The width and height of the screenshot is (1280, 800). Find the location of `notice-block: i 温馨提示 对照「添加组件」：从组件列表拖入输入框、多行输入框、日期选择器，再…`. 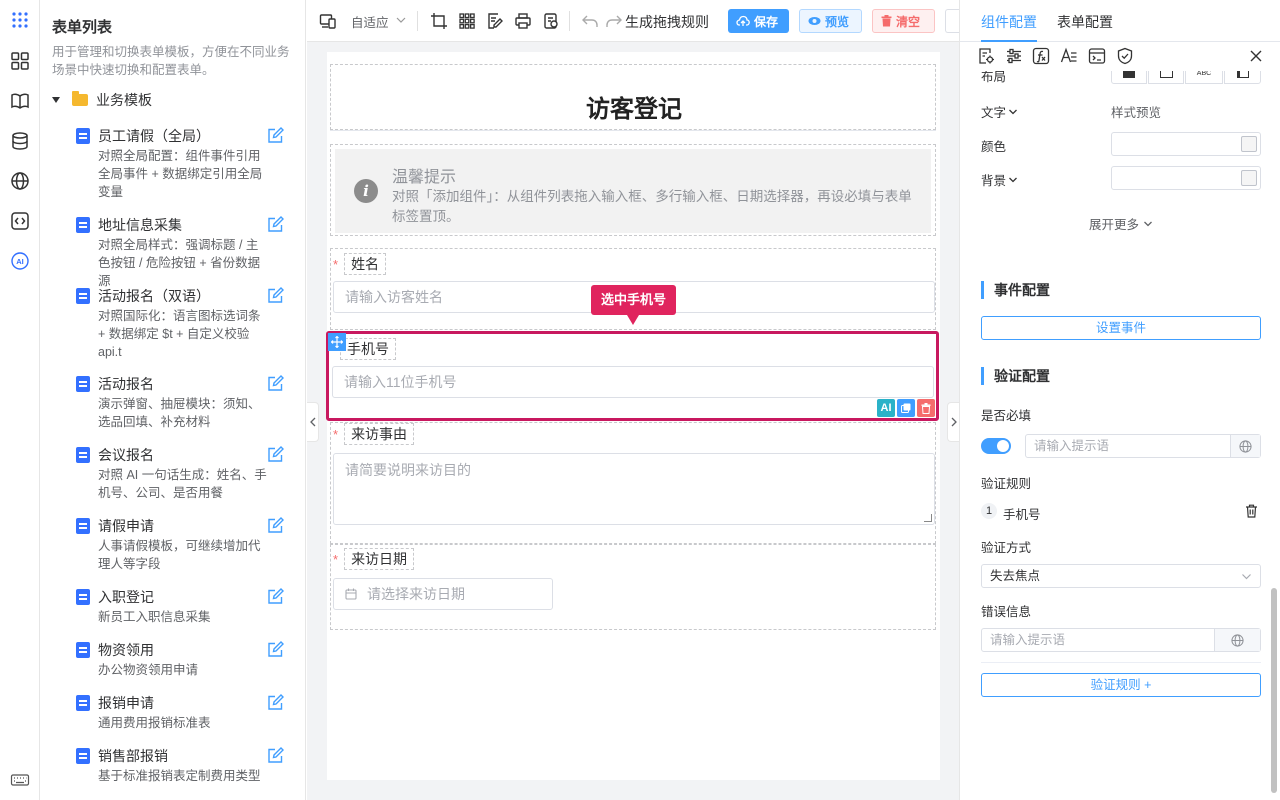

notice-block: i 温馨提示 对照「添加组件」：从组件列表拖入输入框、多行输入框、日期选择器，再… is located at coordinates (633, 190).